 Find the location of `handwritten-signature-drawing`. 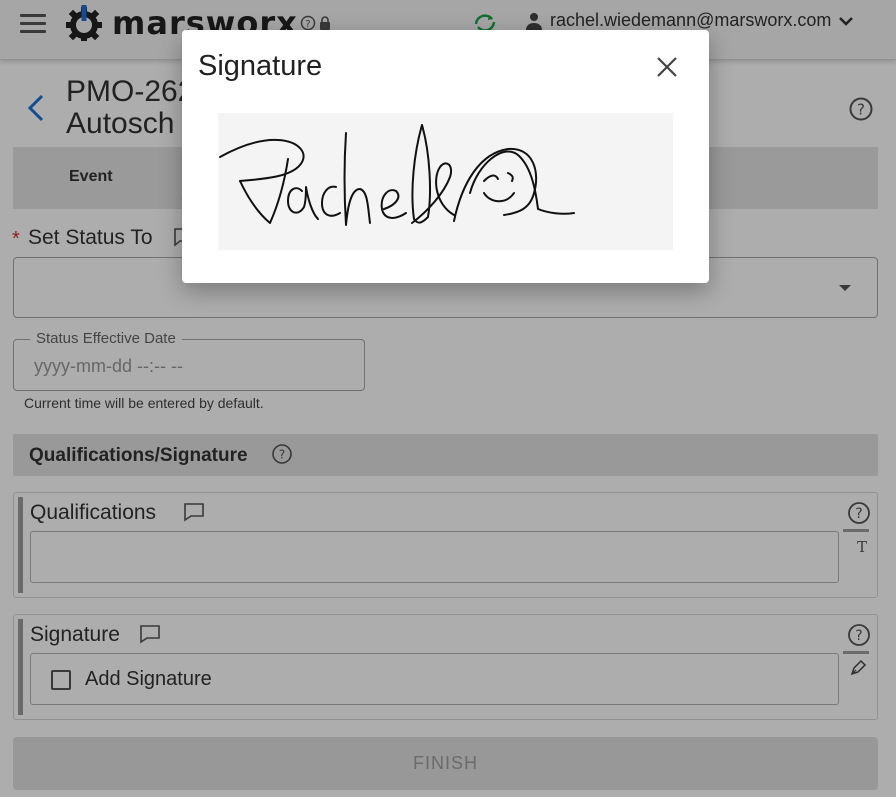

handwritten-signature-drawing is located at coordinates (397, 175).